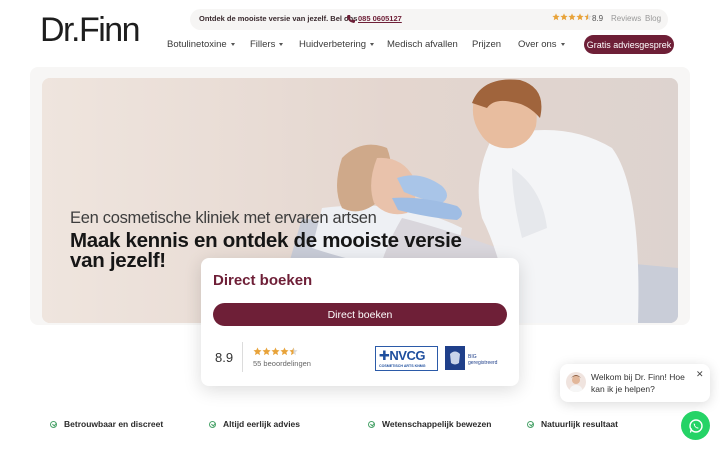 The image size is (720, 450). I want to click on logo: Dr.Finn, so click(90, 30).